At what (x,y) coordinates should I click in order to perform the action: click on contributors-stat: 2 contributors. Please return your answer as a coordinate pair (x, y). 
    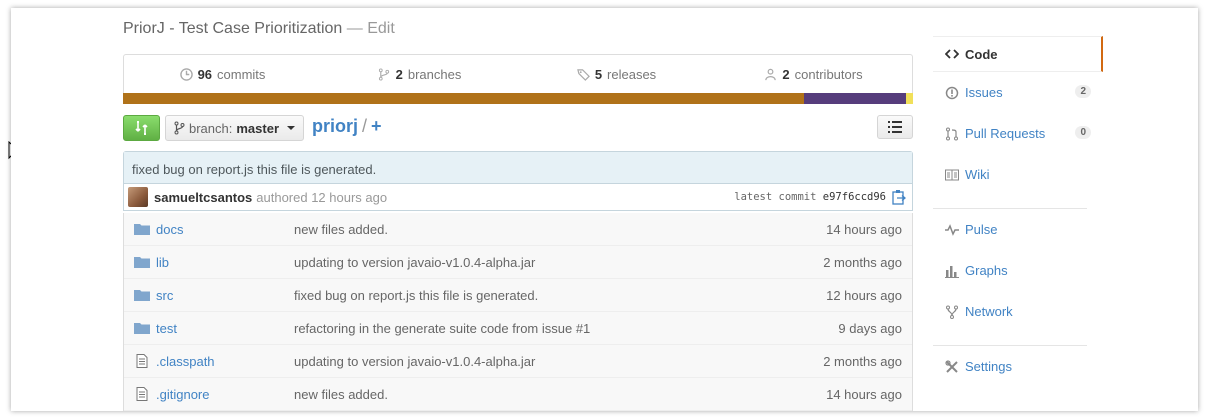
    Looking at the image, I should click on (813, 74).